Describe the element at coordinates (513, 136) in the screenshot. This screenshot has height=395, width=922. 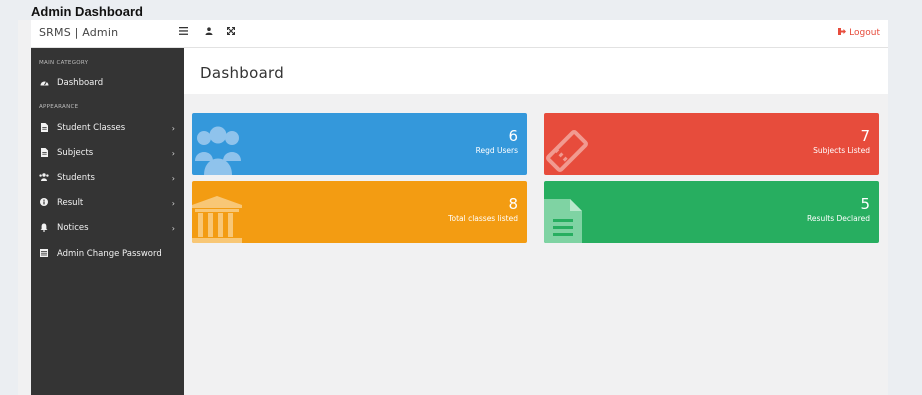
I see `stat-value: 6` at that location.